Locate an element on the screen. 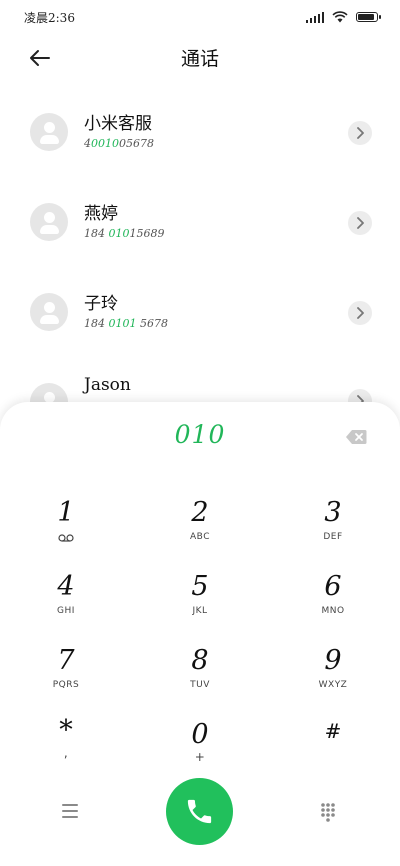 This screenshot has height=866, width=400. key-9: 9 WXYZ is located at coordinates (333, 676).